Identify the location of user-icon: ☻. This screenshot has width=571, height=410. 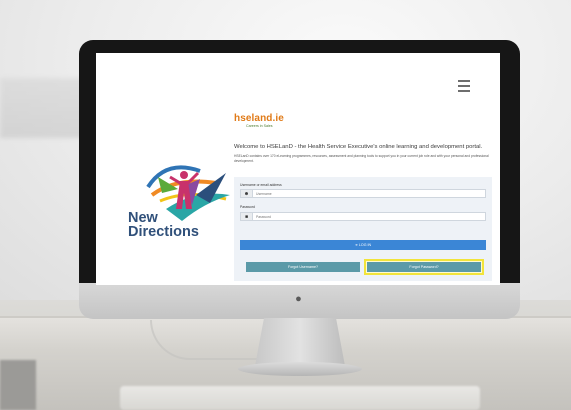
(247, 193).